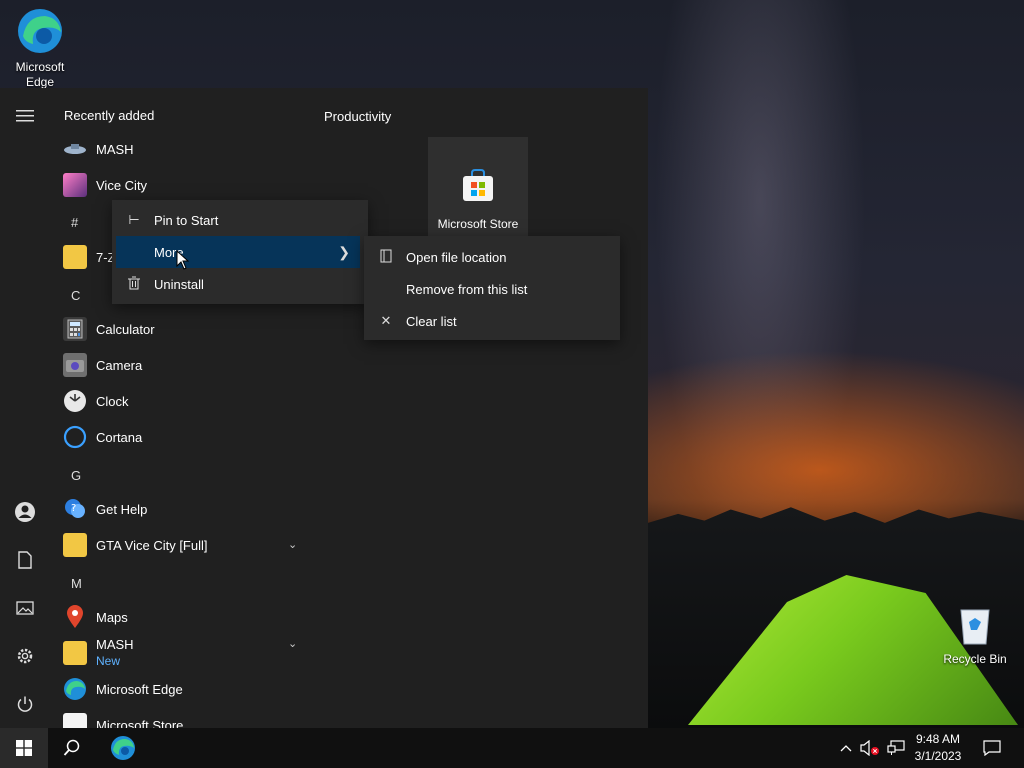  I want to click on app-label: MASH, so click(115, 644).